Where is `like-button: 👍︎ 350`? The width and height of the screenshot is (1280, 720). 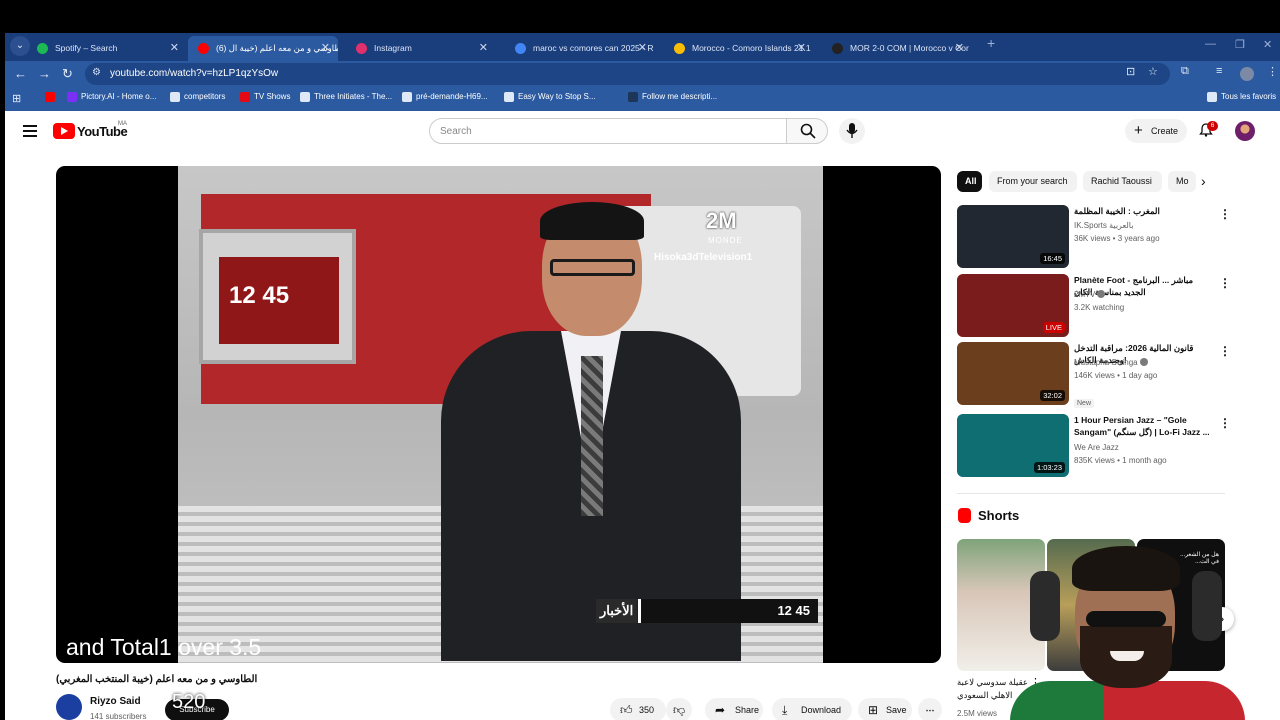 like-button: 👍︎ 350 is located at coordinates (638, 709).